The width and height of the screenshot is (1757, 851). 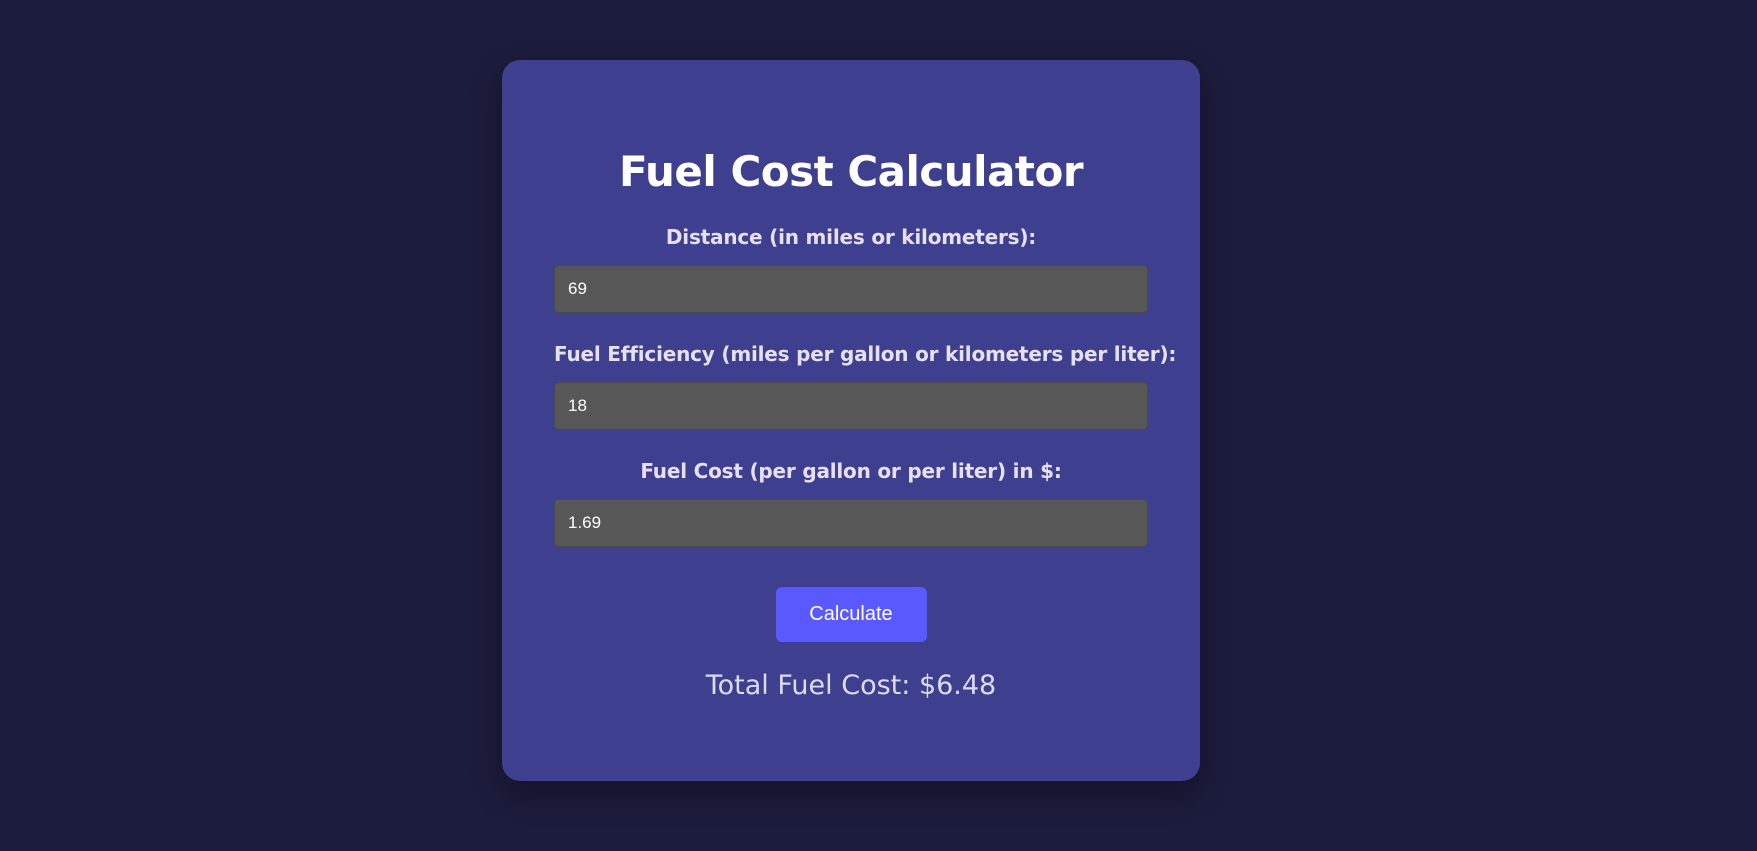 What do you see at coordinates (851, 237) in the screenshot?
I see `distance-label: Distance (in miles or kilometers):` at bounding box center [851, 237].